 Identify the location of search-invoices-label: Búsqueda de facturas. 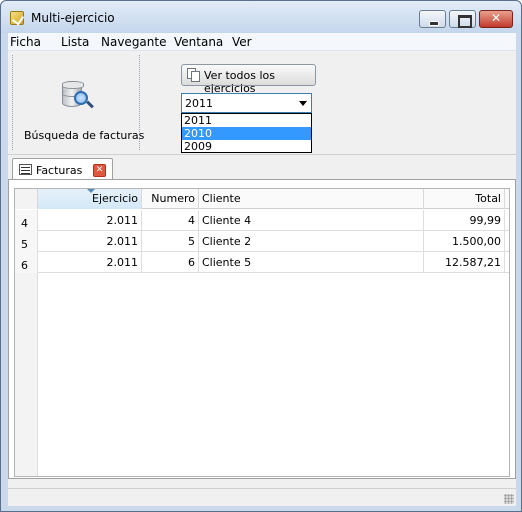
(84, 135).